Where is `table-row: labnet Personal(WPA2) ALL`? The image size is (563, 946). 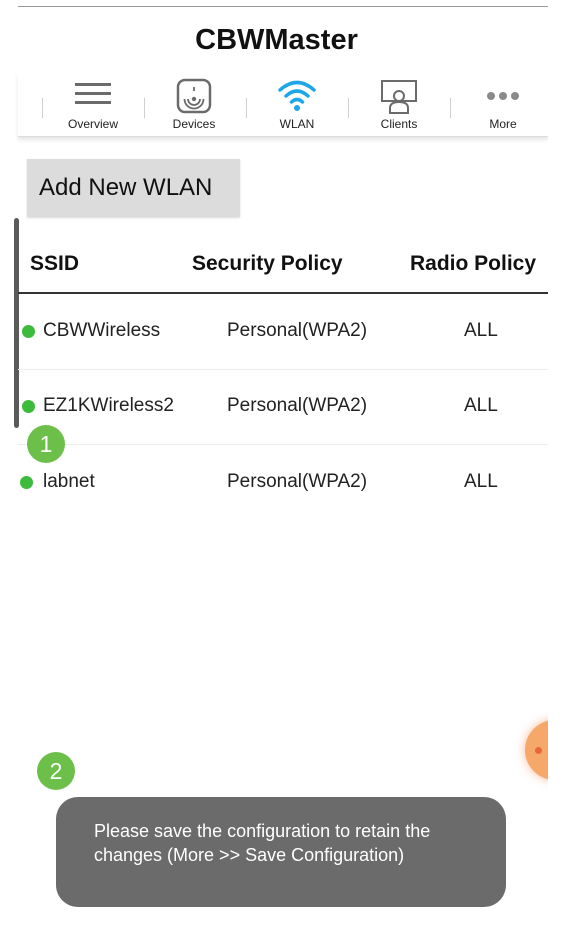 table-row: labnet Personal(WPA2) ALL is located at coordinates (283, 481).